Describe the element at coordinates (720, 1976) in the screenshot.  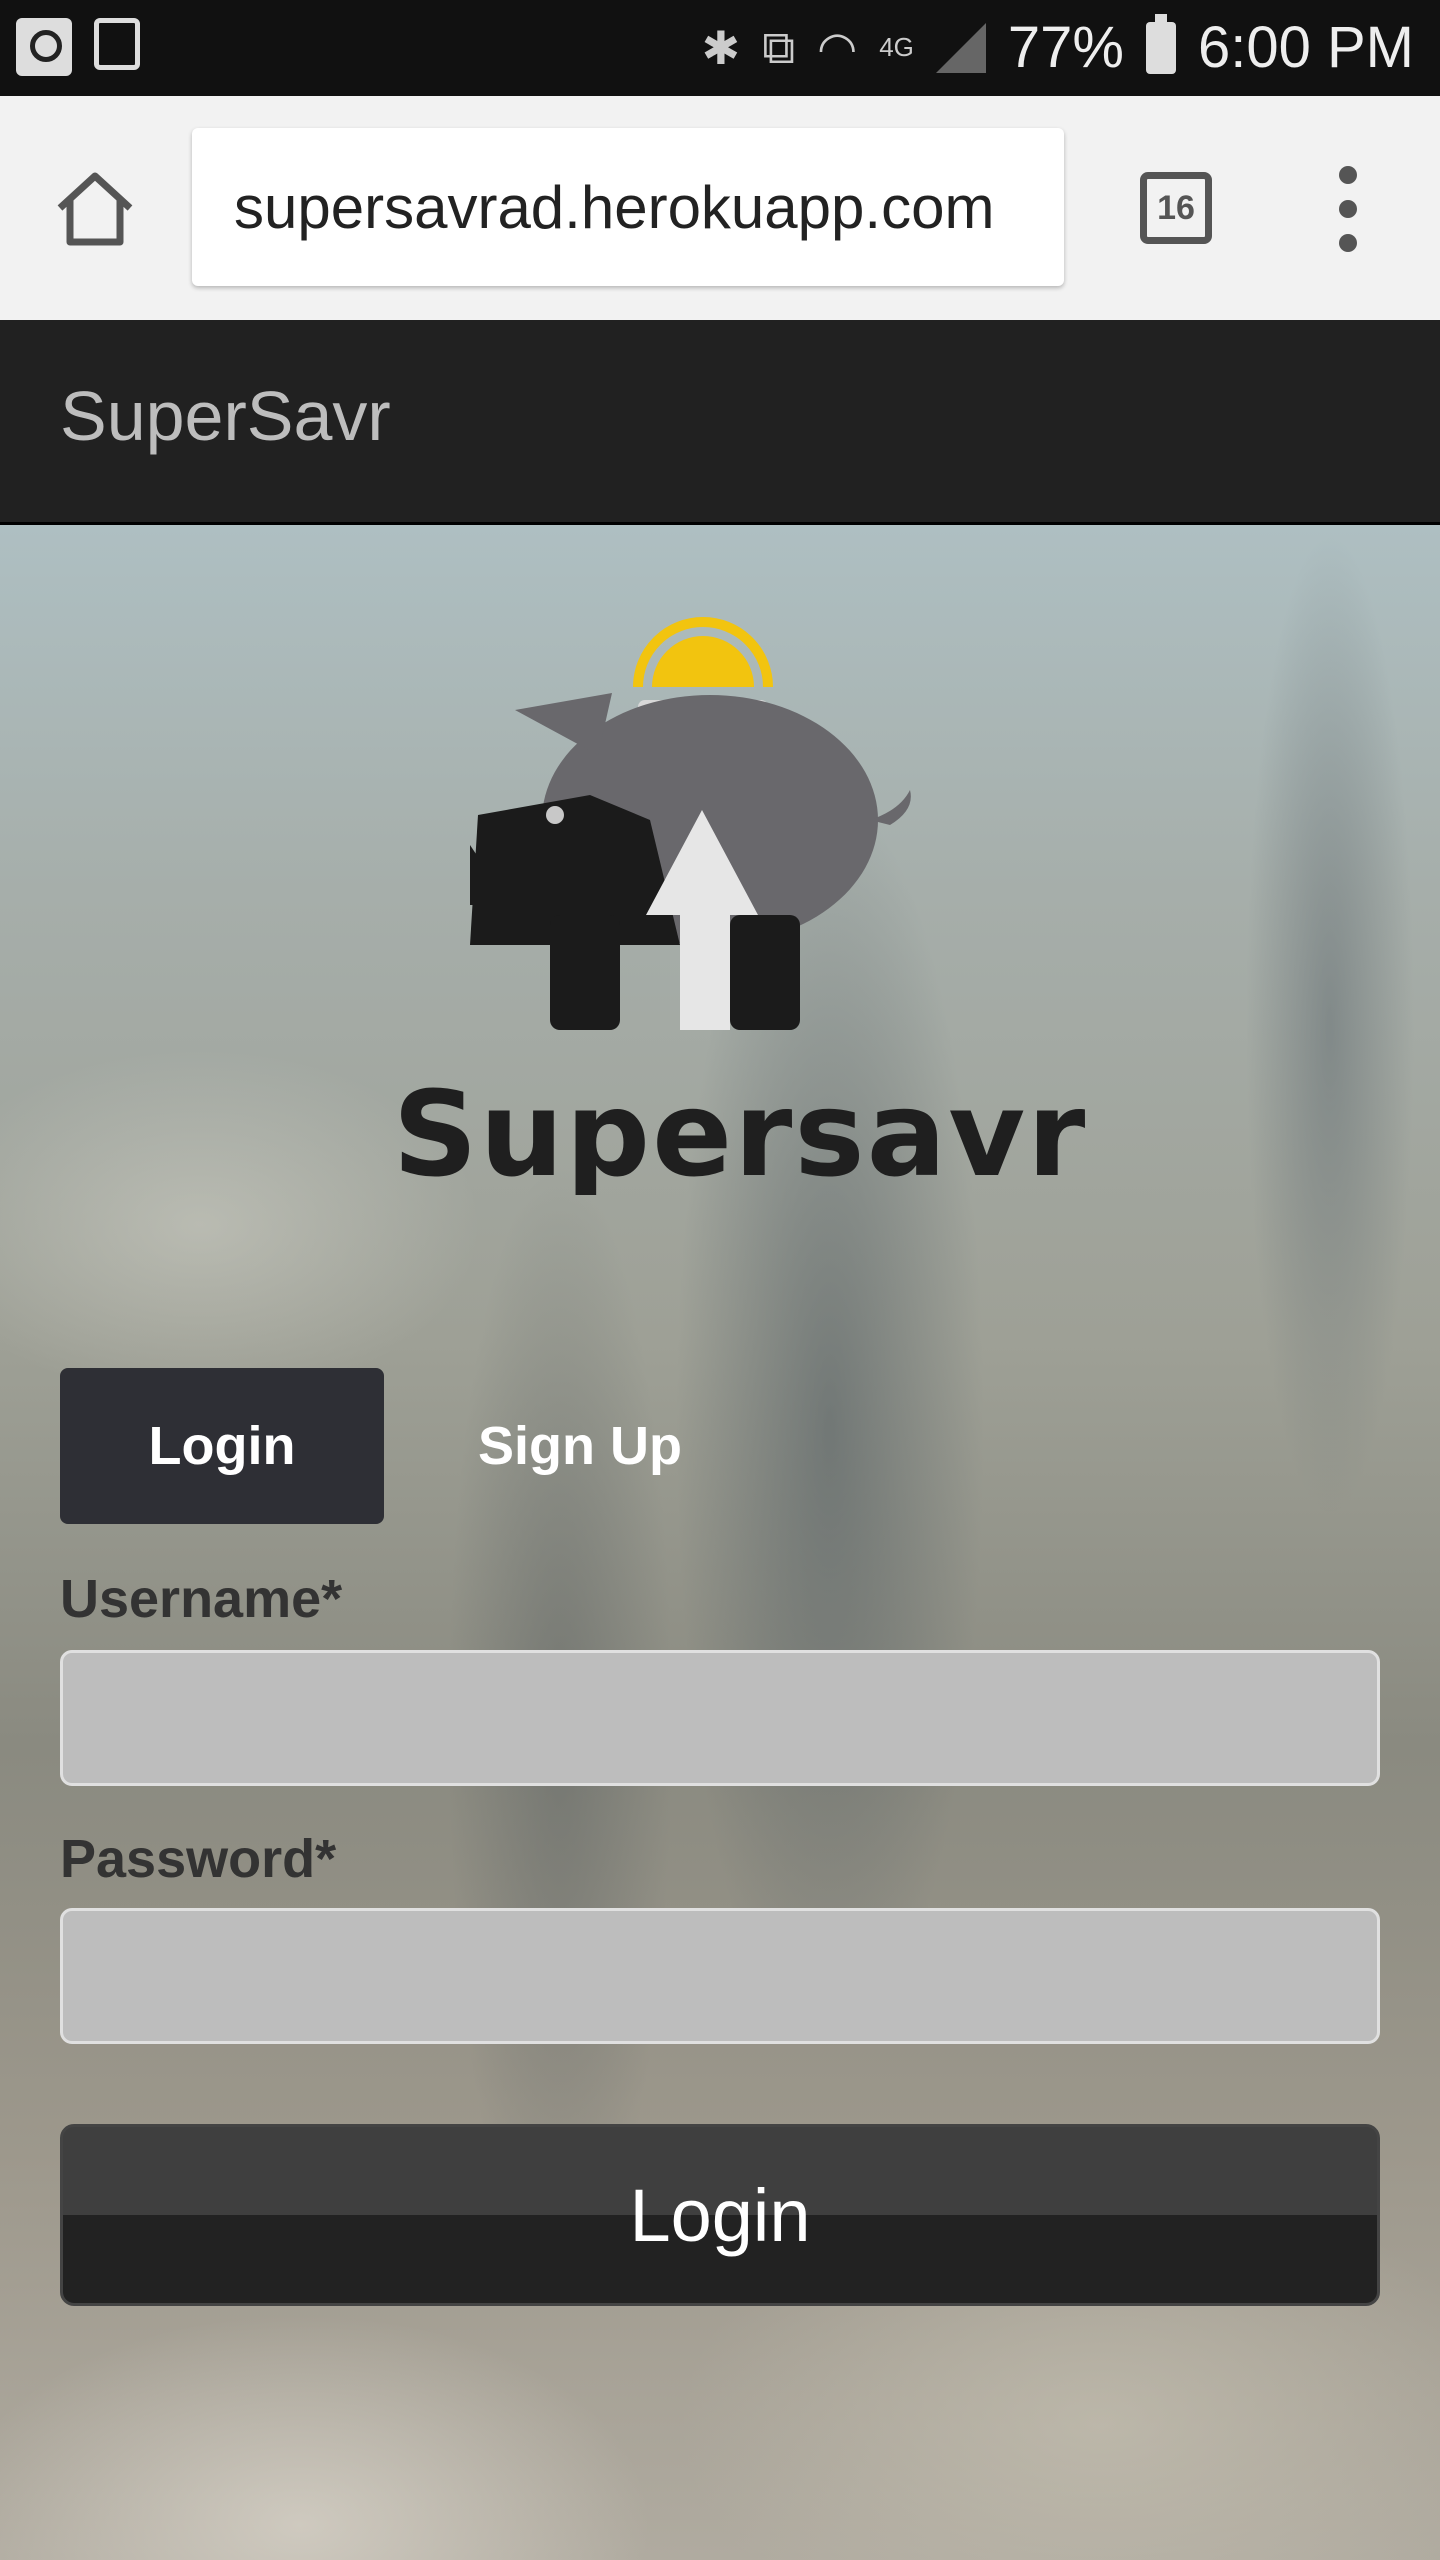
I see `password-input` at that location.